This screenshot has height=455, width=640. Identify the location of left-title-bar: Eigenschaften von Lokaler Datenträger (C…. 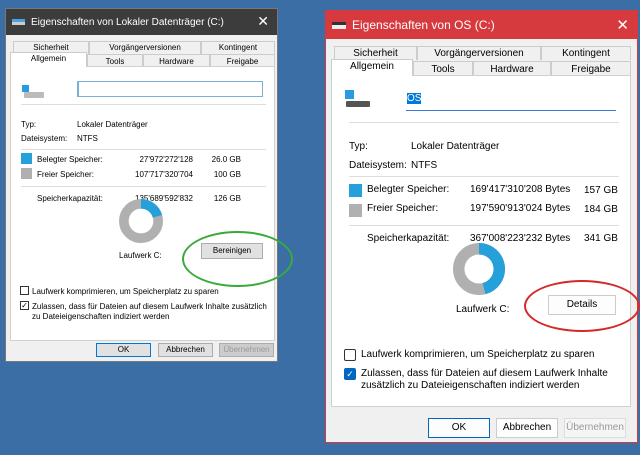
(141, 22).